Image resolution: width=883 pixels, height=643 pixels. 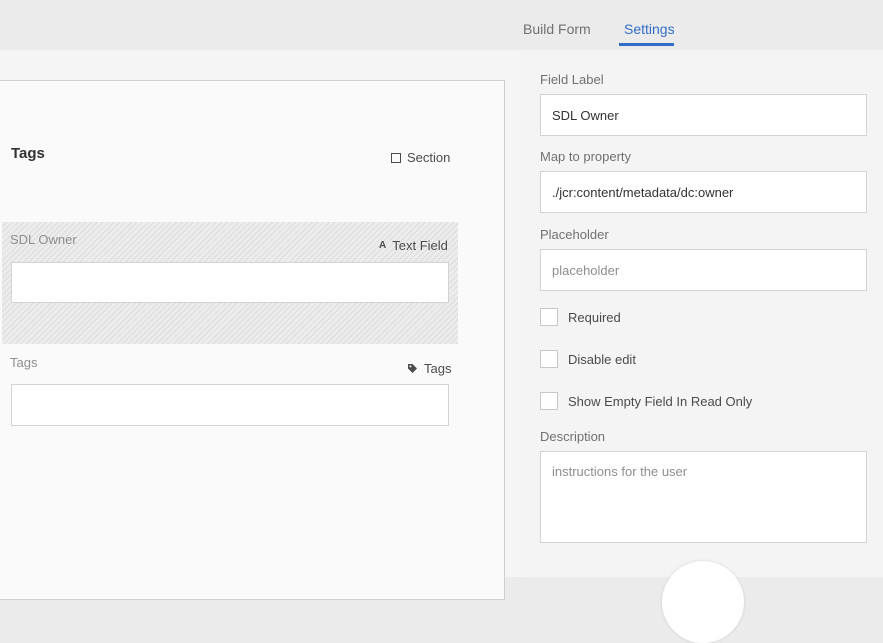 I want to click on description-textarea: instructions for the user, so click(x=703, y=497).